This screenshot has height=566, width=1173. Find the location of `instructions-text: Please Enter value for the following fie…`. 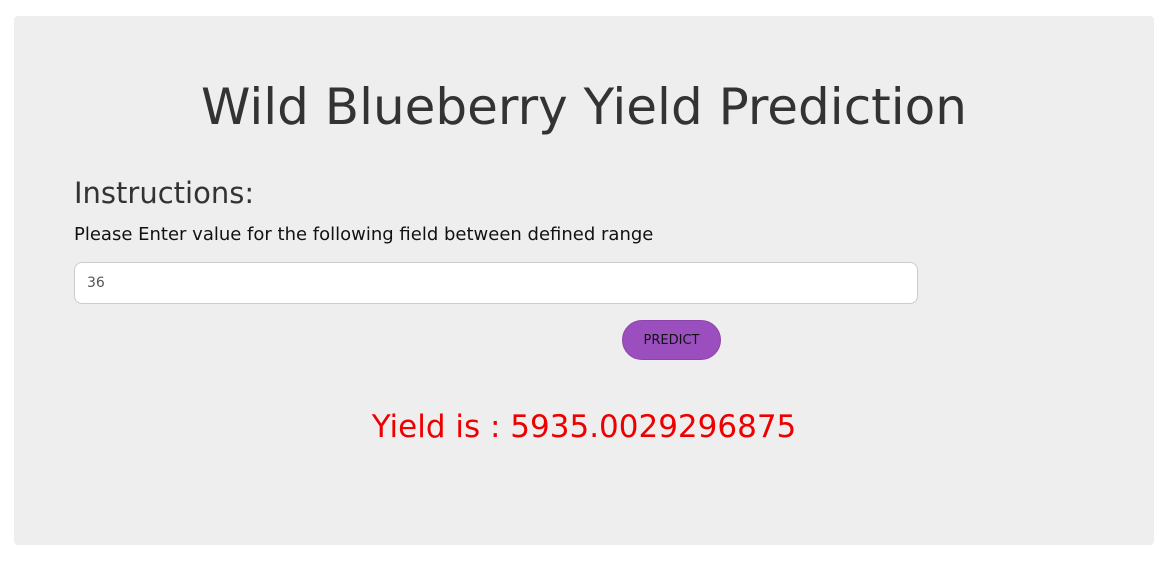

instructions-text: Please Enter value for the following fie… is located at coordinates (364, 234).